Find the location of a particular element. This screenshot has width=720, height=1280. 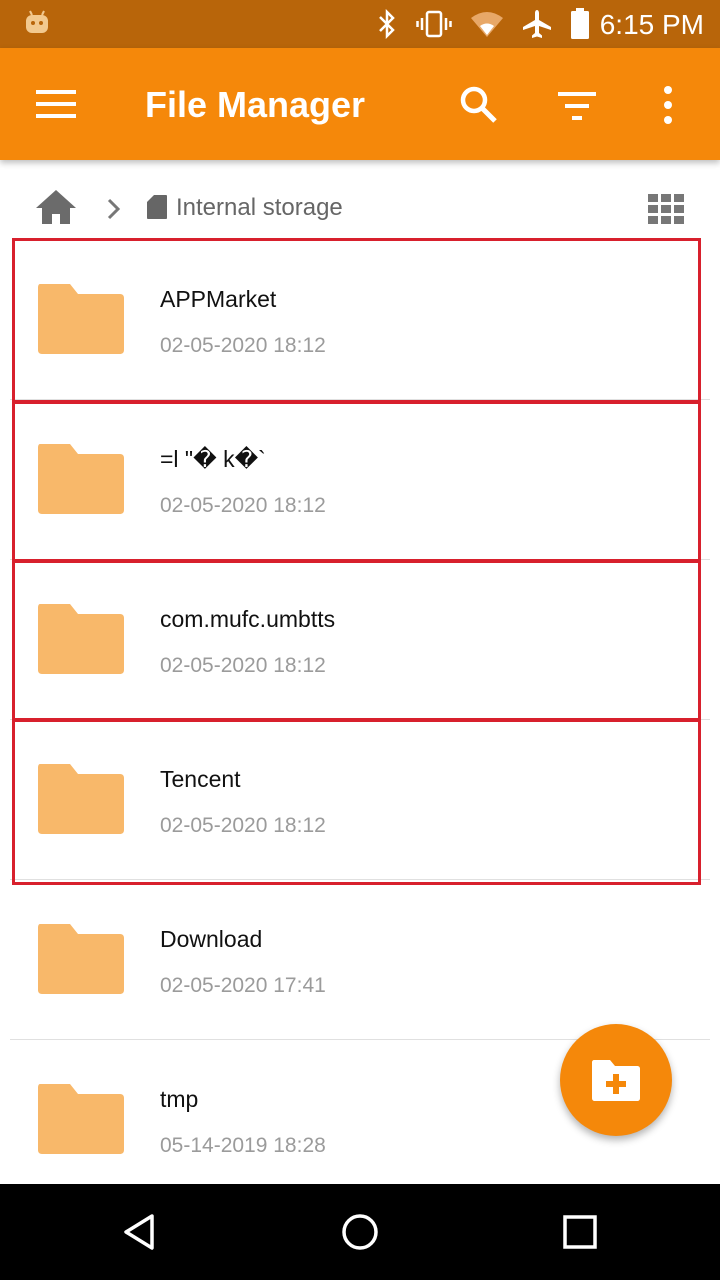

new-folder-button is located at coordinates (616, 1080).